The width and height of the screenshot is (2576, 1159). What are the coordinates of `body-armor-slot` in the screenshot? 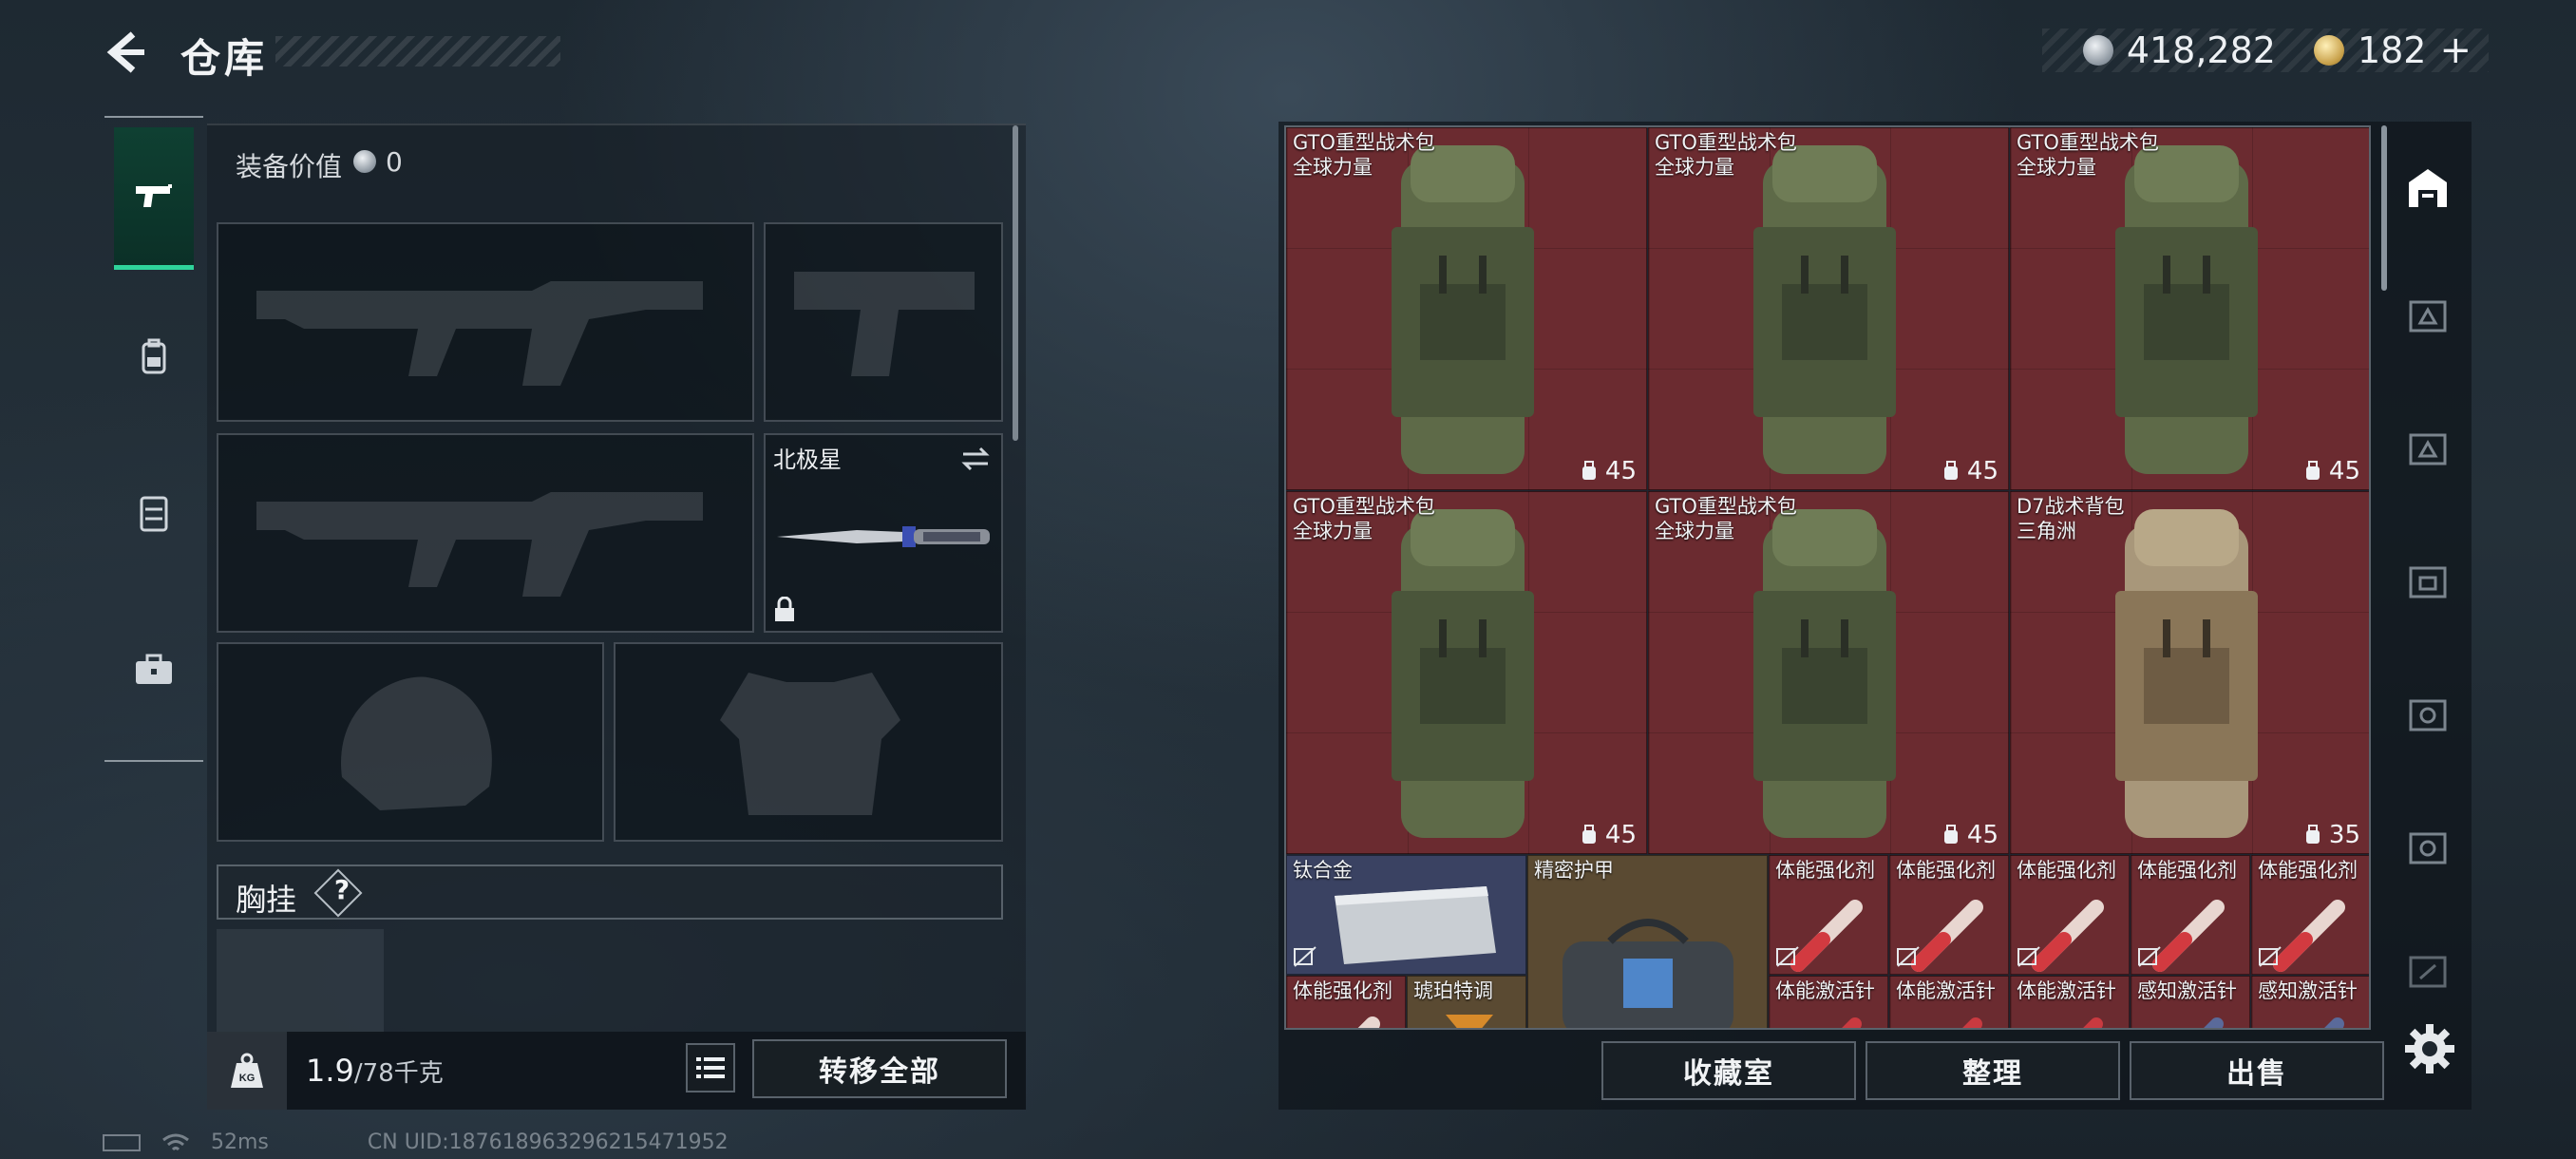 It's located at (808, 742).